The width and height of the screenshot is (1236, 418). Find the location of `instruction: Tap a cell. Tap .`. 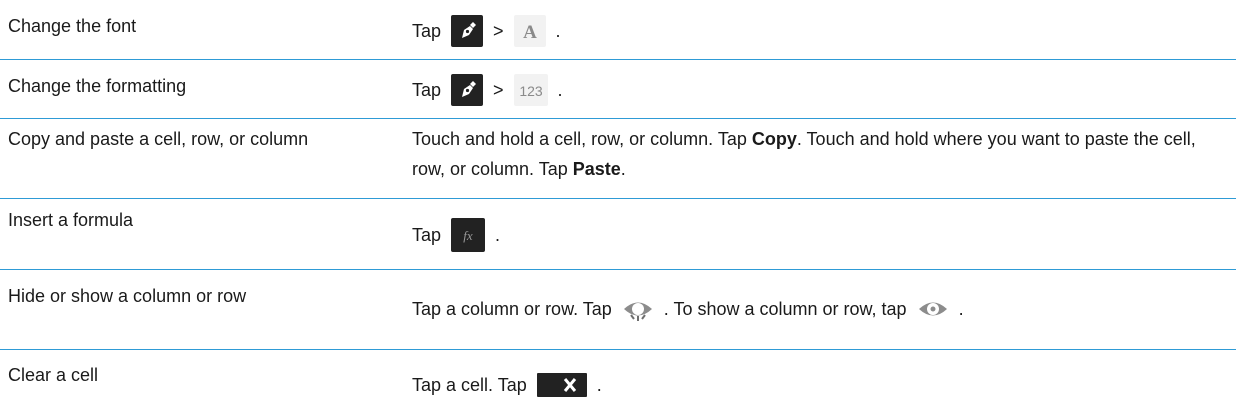

instruction: Tap a cell. Tap . is located at coordinates (819, 385).